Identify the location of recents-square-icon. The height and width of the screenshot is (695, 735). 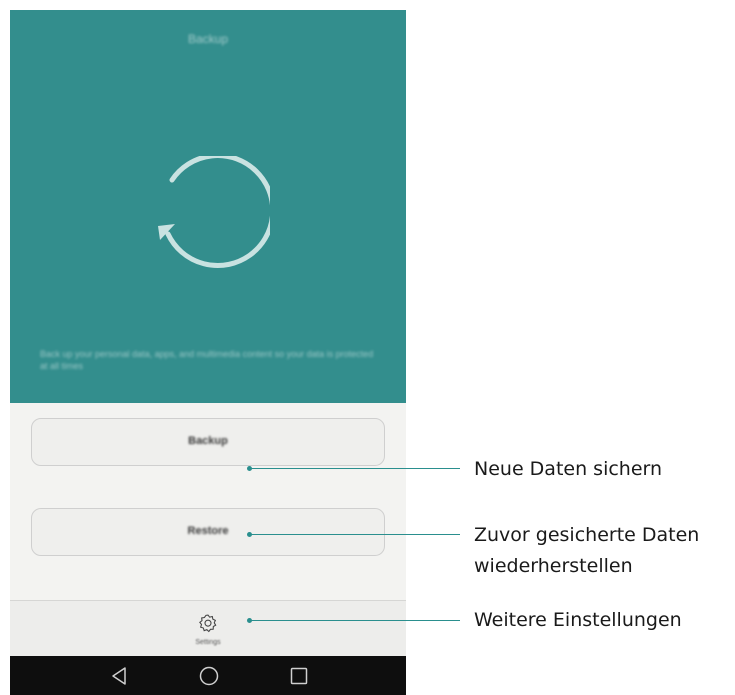
(299, 676).